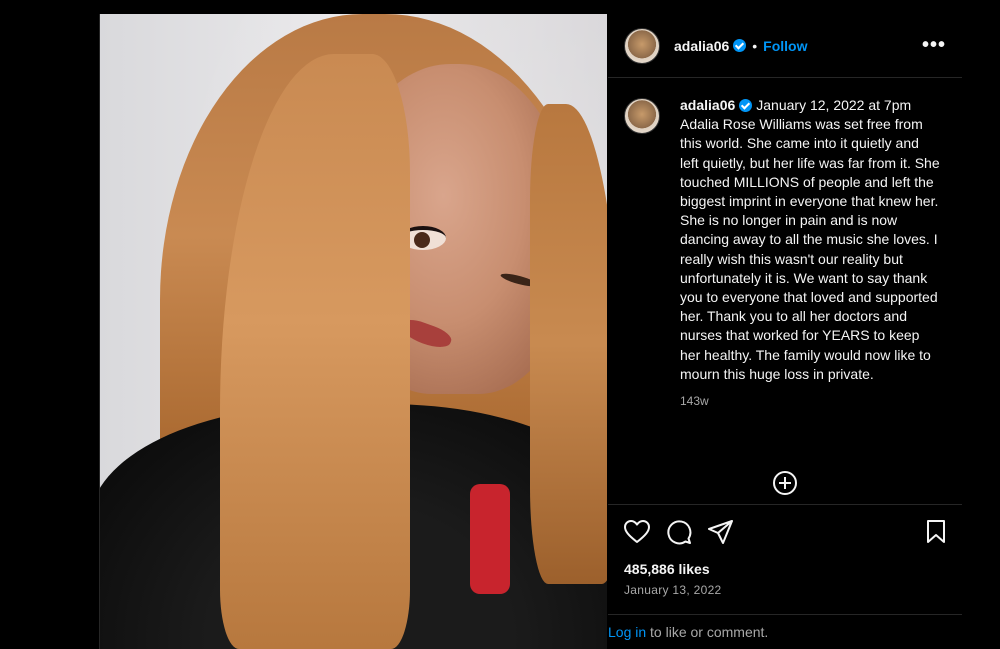  Describe the element at coordinates (785, 631) in the screenshot. I see `login-prompt: Log in to like or comment.` at that location.